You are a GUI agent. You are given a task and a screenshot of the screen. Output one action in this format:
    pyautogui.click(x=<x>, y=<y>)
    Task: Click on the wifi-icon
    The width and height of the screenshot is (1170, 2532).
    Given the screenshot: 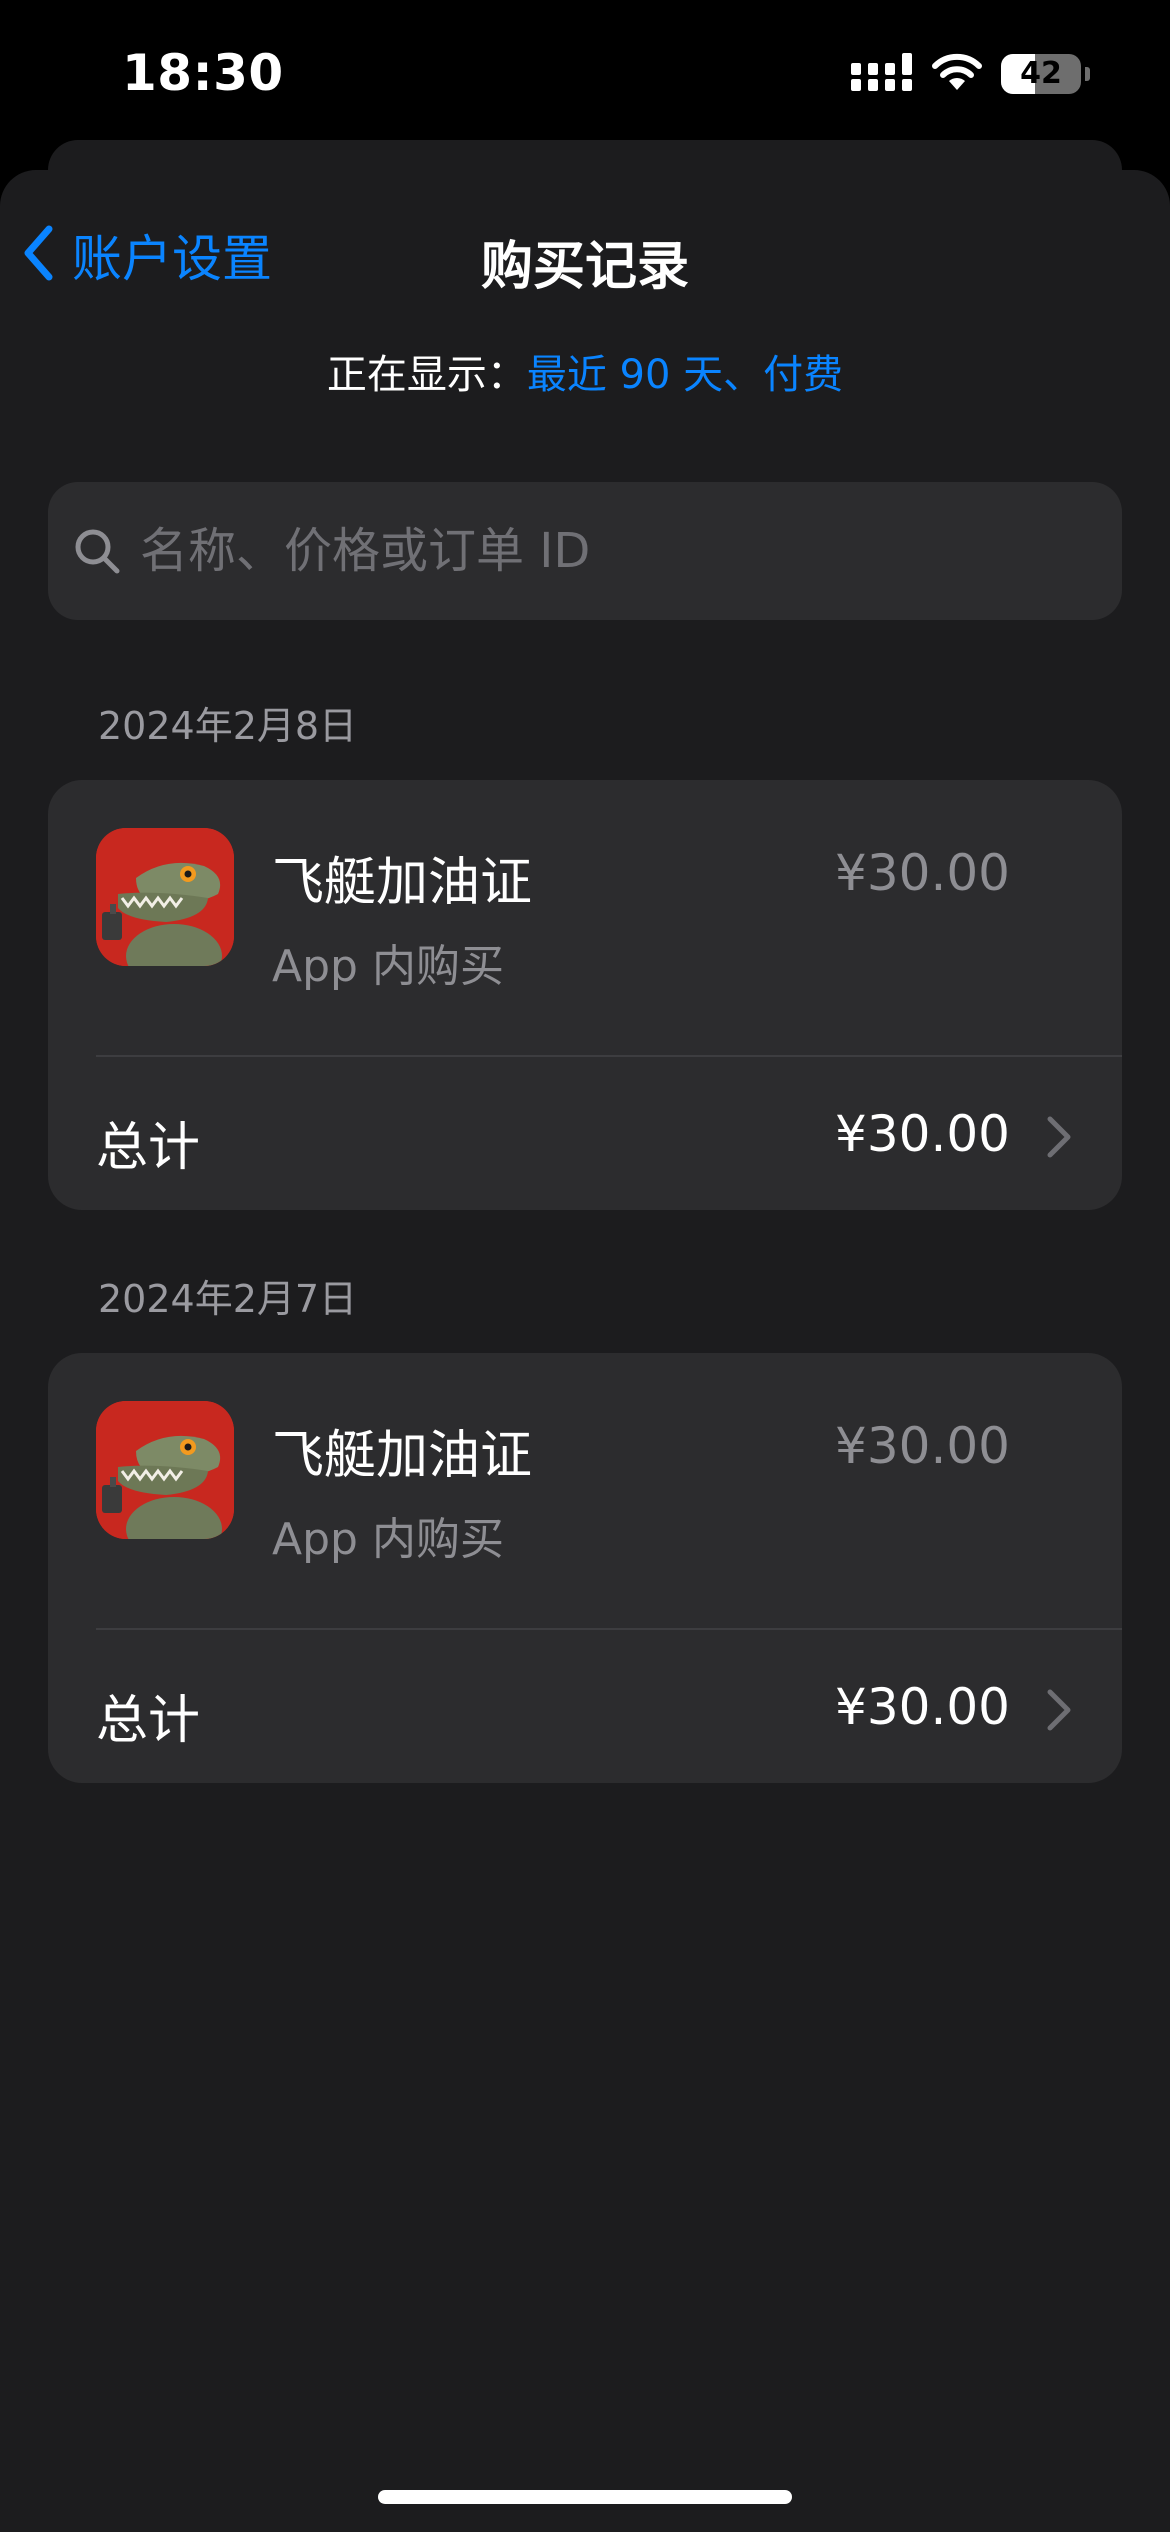 What is the action you would take?
    pyautogui.click(x=957, y=74)
    